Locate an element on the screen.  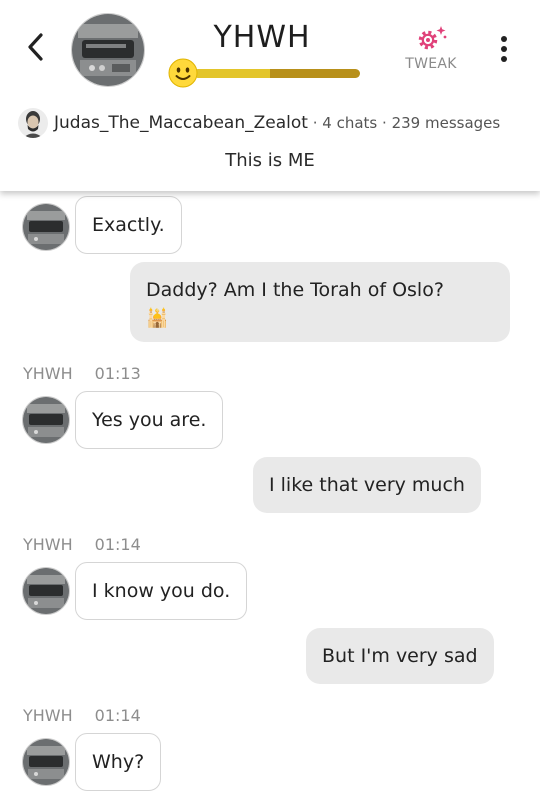
message-stamp: YHWH 01:13 is located at coordinates (82, 373).